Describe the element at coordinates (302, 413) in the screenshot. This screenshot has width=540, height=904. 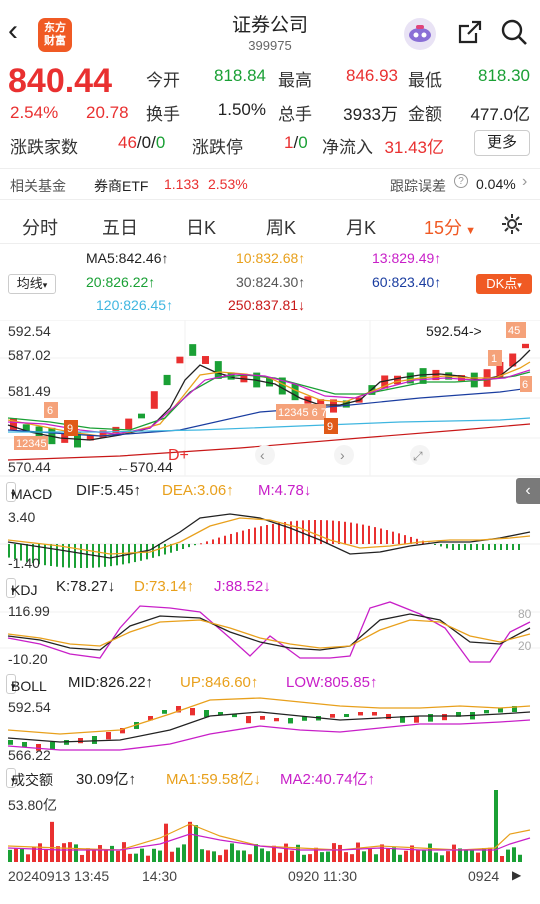
I see `svg-text: 12345 6 7` at that location.